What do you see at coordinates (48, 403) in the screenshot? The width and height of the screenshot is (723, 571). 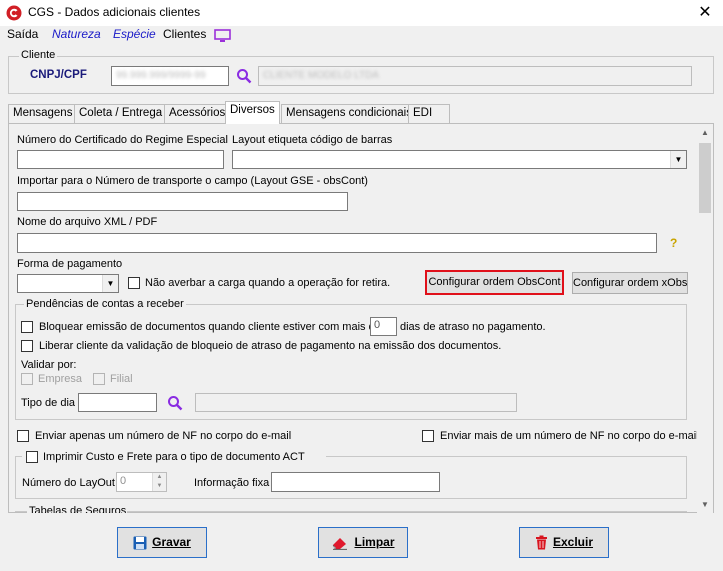 I see `tipo-dia-label: Tipo de dia` at bounding box center [48, 403].